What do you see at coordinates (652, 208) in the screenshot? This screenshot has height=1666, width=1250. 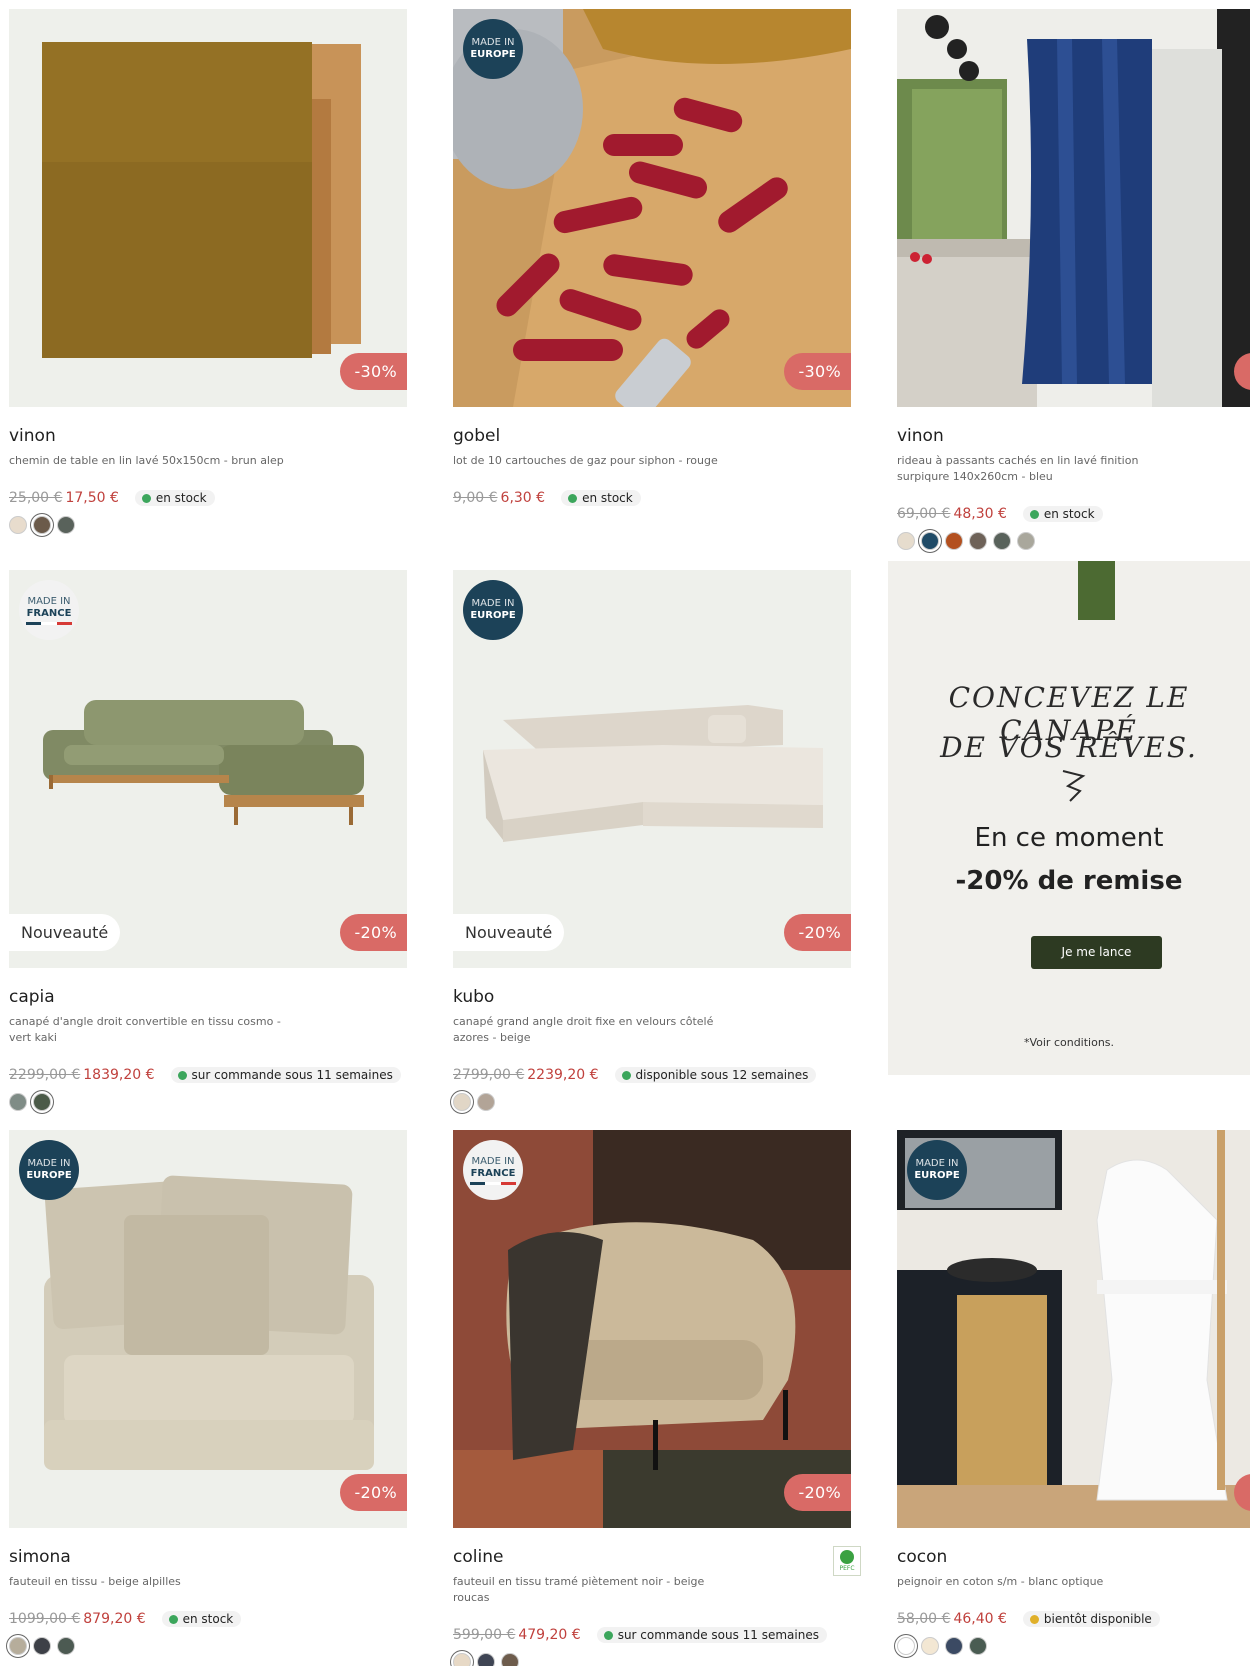 I see `product-image: MADE IN EUROPE -30%` at bounding box center [652, 208].